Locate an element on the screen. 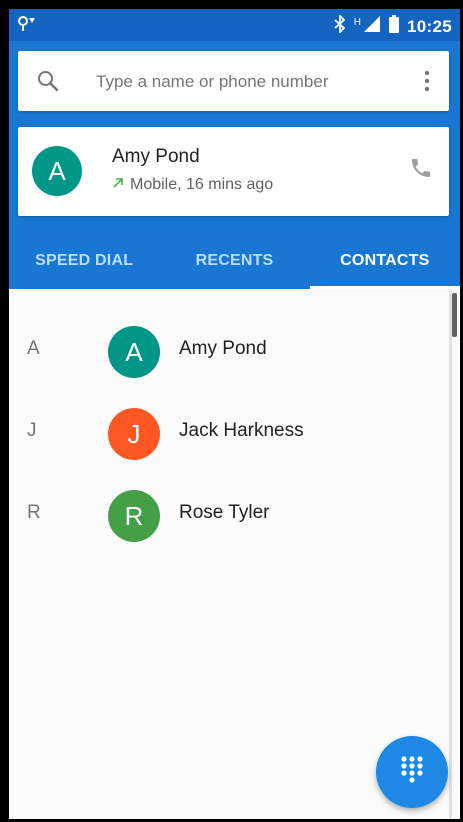 Image resolution: width=463 pixels, height=822 pixels. network-type-label: H is located at coordinates (357, 22).